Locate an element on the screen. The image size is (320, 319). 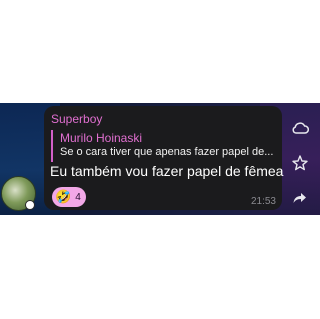
star-button is located at coordinates (300, 163).